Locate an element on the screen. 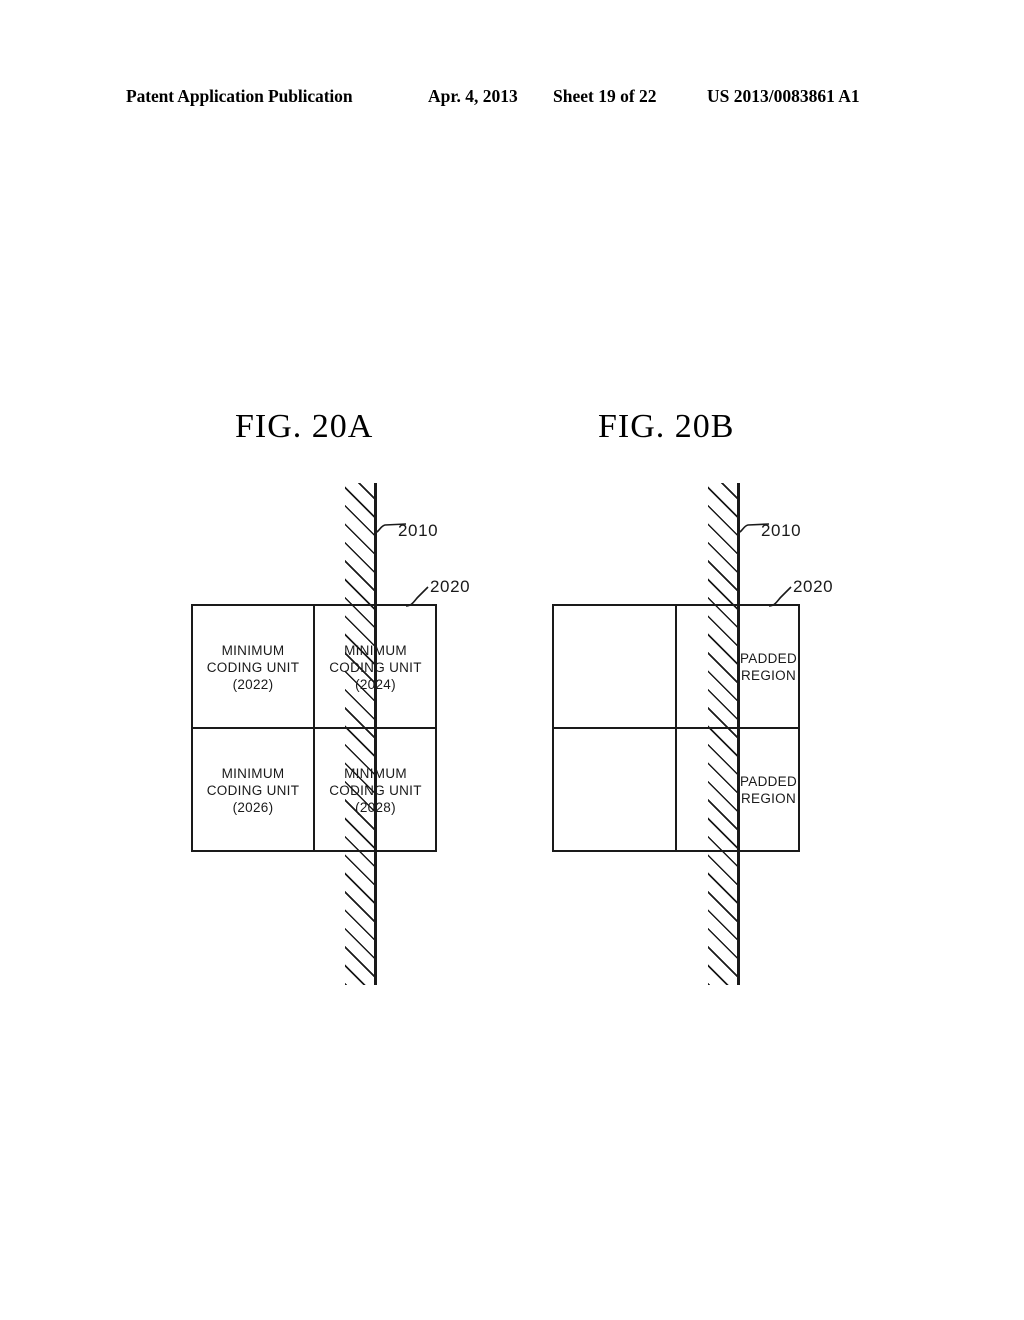 The image size is (1024, 1320). figure-20a-ref-2010: 2010 is located at coordinates (418, 530).